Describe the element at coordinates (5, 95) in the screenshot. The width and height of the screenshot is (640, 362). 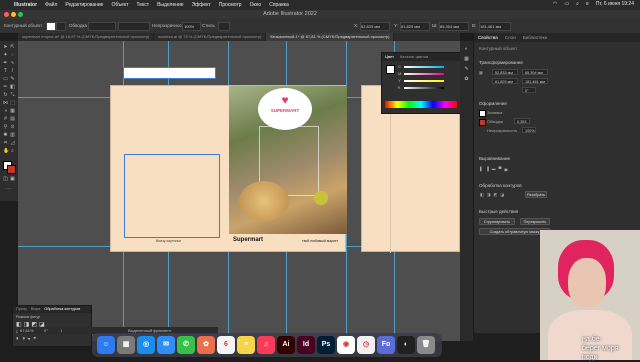
I see `rotate-tool-icon: ↻` at that location.